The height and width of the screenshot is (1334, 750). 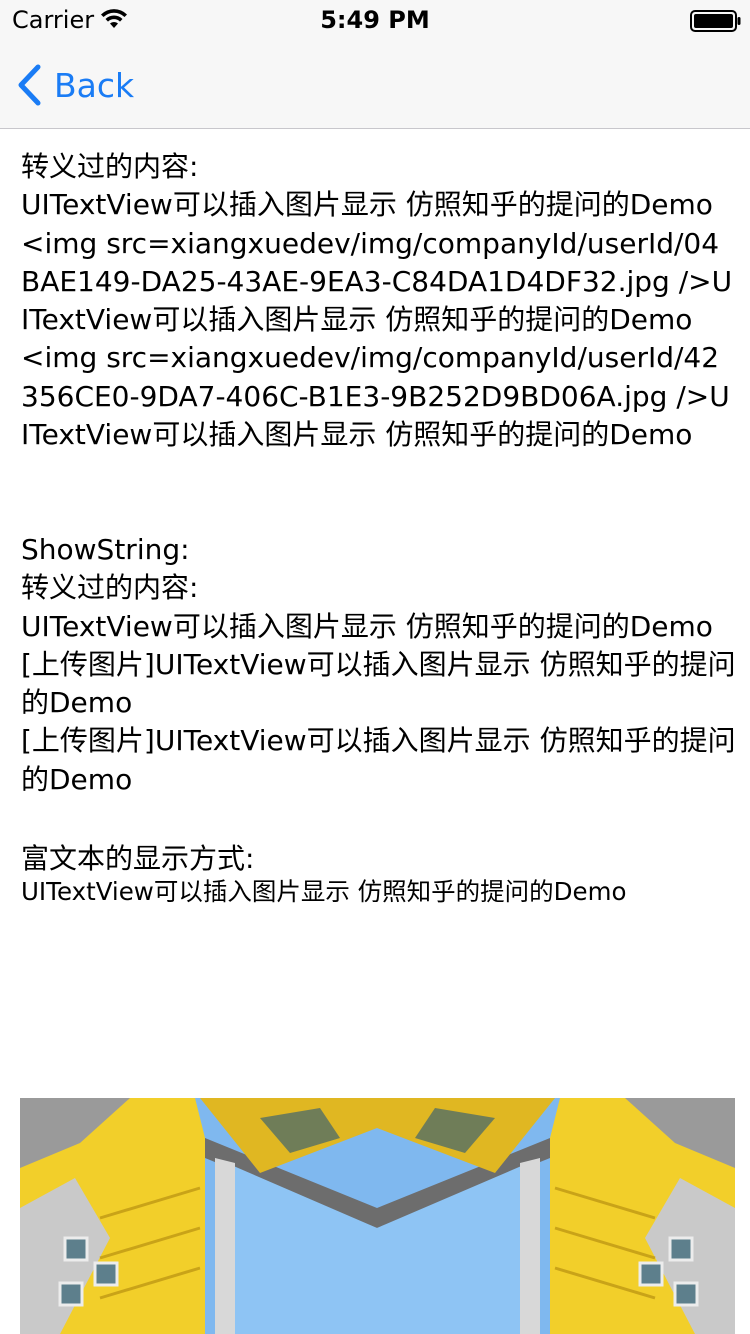 I want to click on navigation-bar: Back, so click(x=375, y=84).